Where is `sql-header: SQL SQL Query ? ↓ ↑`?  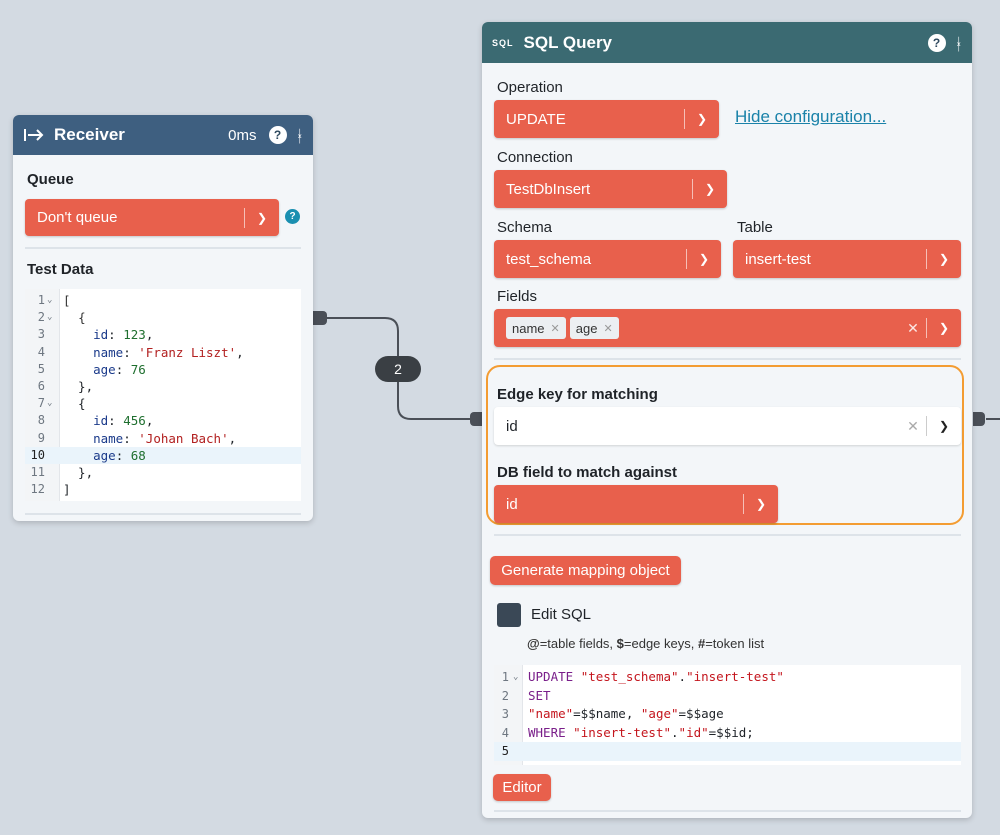
sql-header: SQL SQL Query ? ↓ ↑ is located at coordinates (727, 42).